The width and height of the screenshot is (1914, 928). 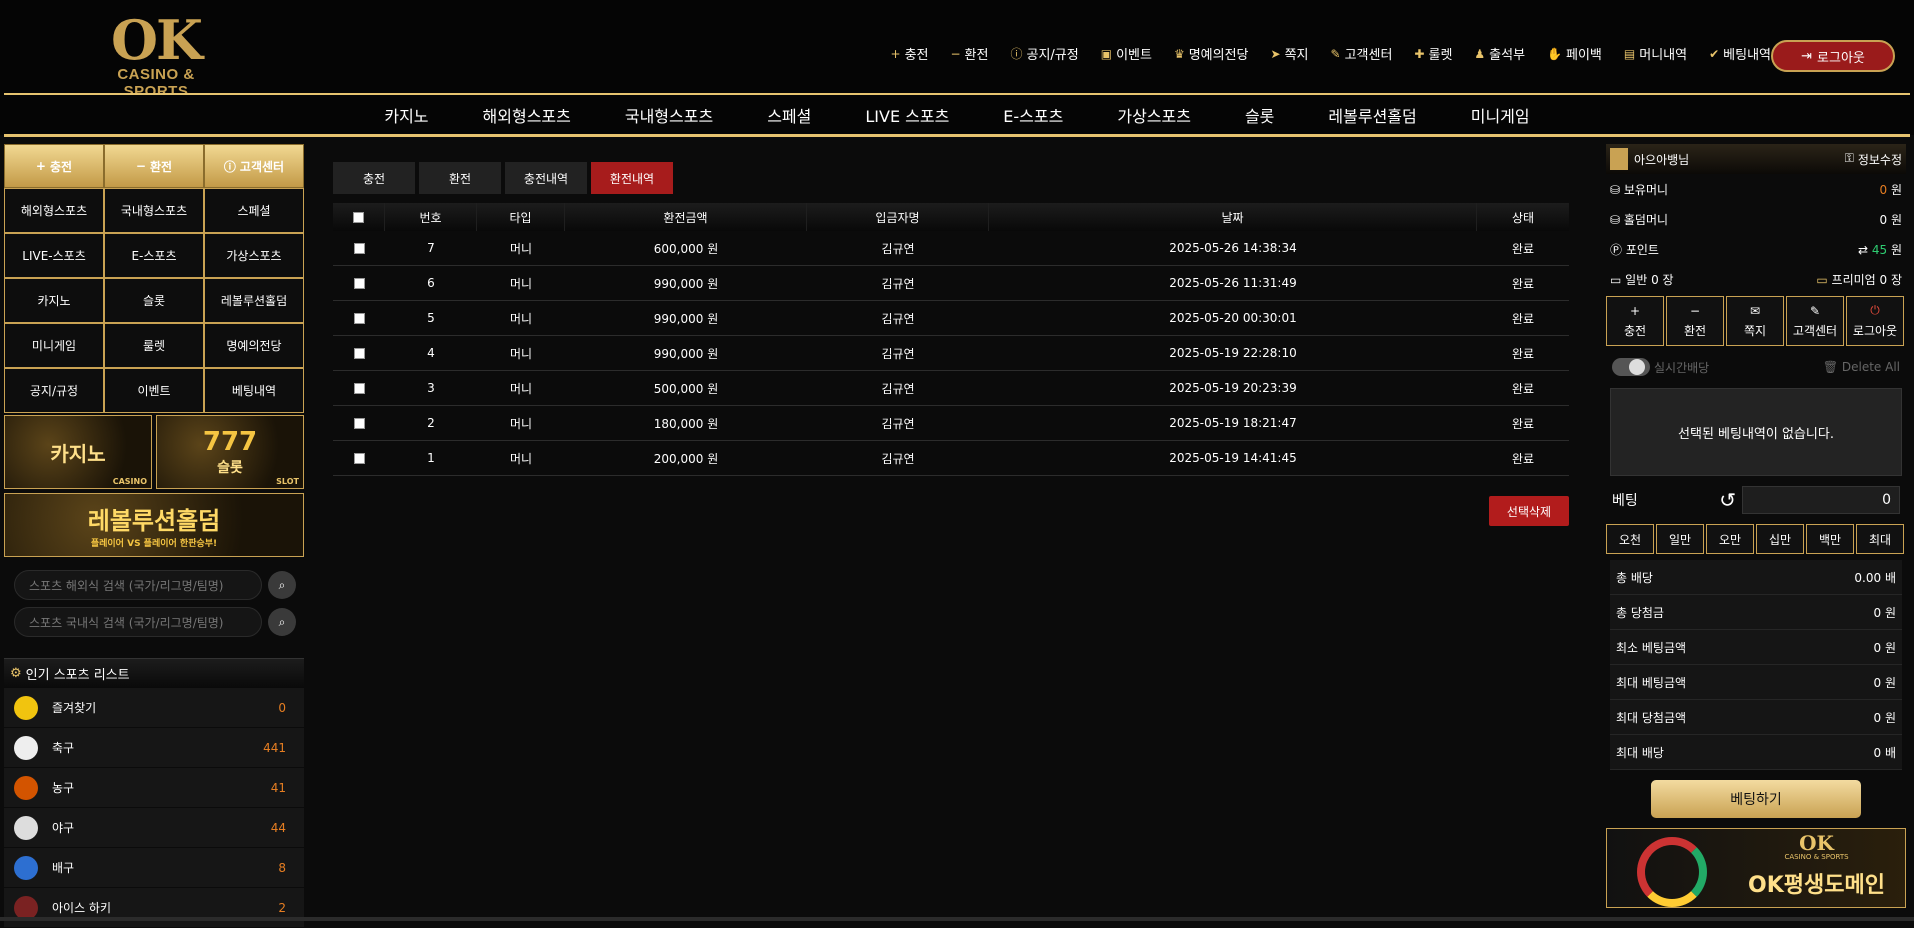 What do you see at coordinates (1655, 54) in the screenshot?
I see `topnav-item-10: ▤ 머니내역` at bounding box center [1655, 54].